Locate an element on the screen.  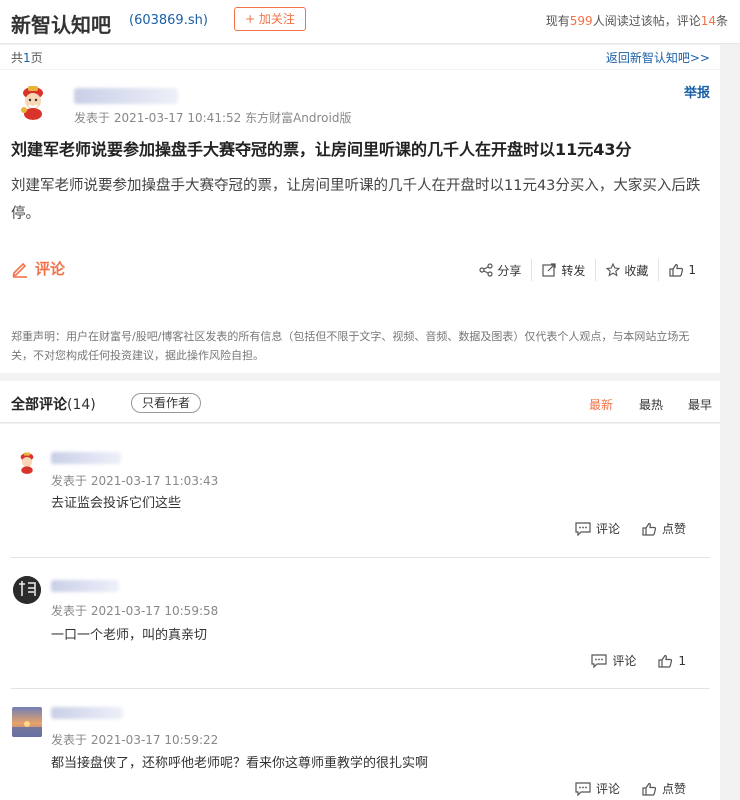
post-meta: 发表于 2021-03-17 10:41:52 东方财富Android版 is located at coordinates (213, 118).